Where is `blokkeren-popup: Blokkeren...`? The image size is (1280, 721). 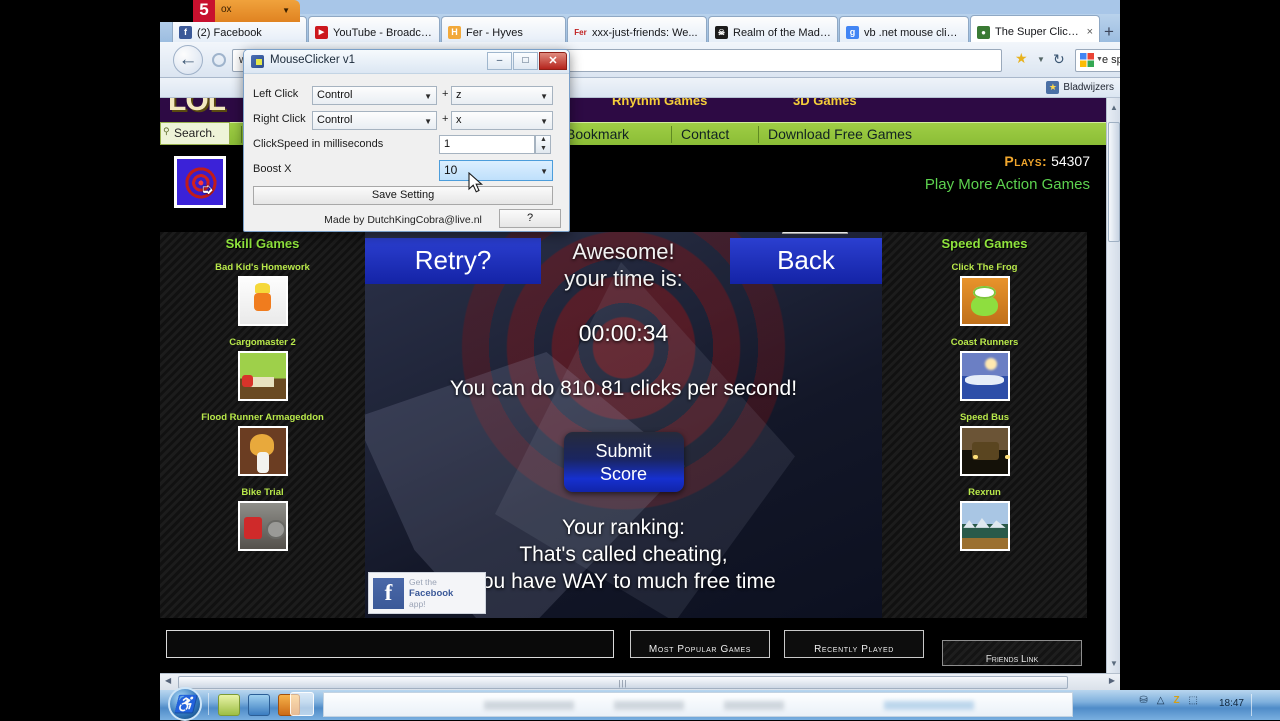
blokkeren-popup: Blokkeren... is located at coordinates (815, 233).